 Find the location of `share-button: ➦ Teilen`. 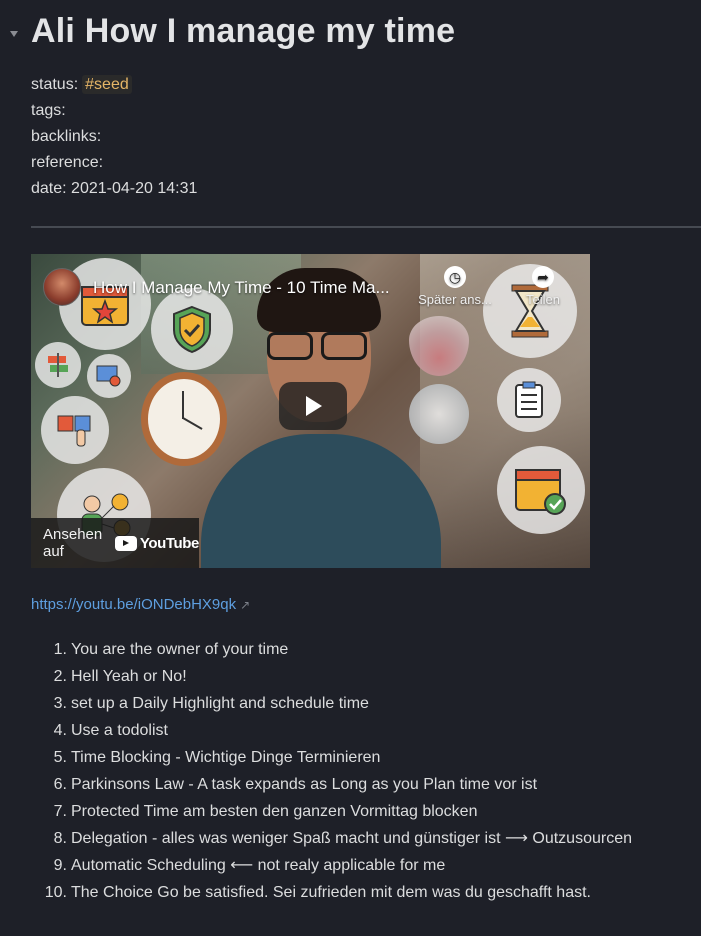

share-button: ➦ Teilen is located at coordinates (543, 286).